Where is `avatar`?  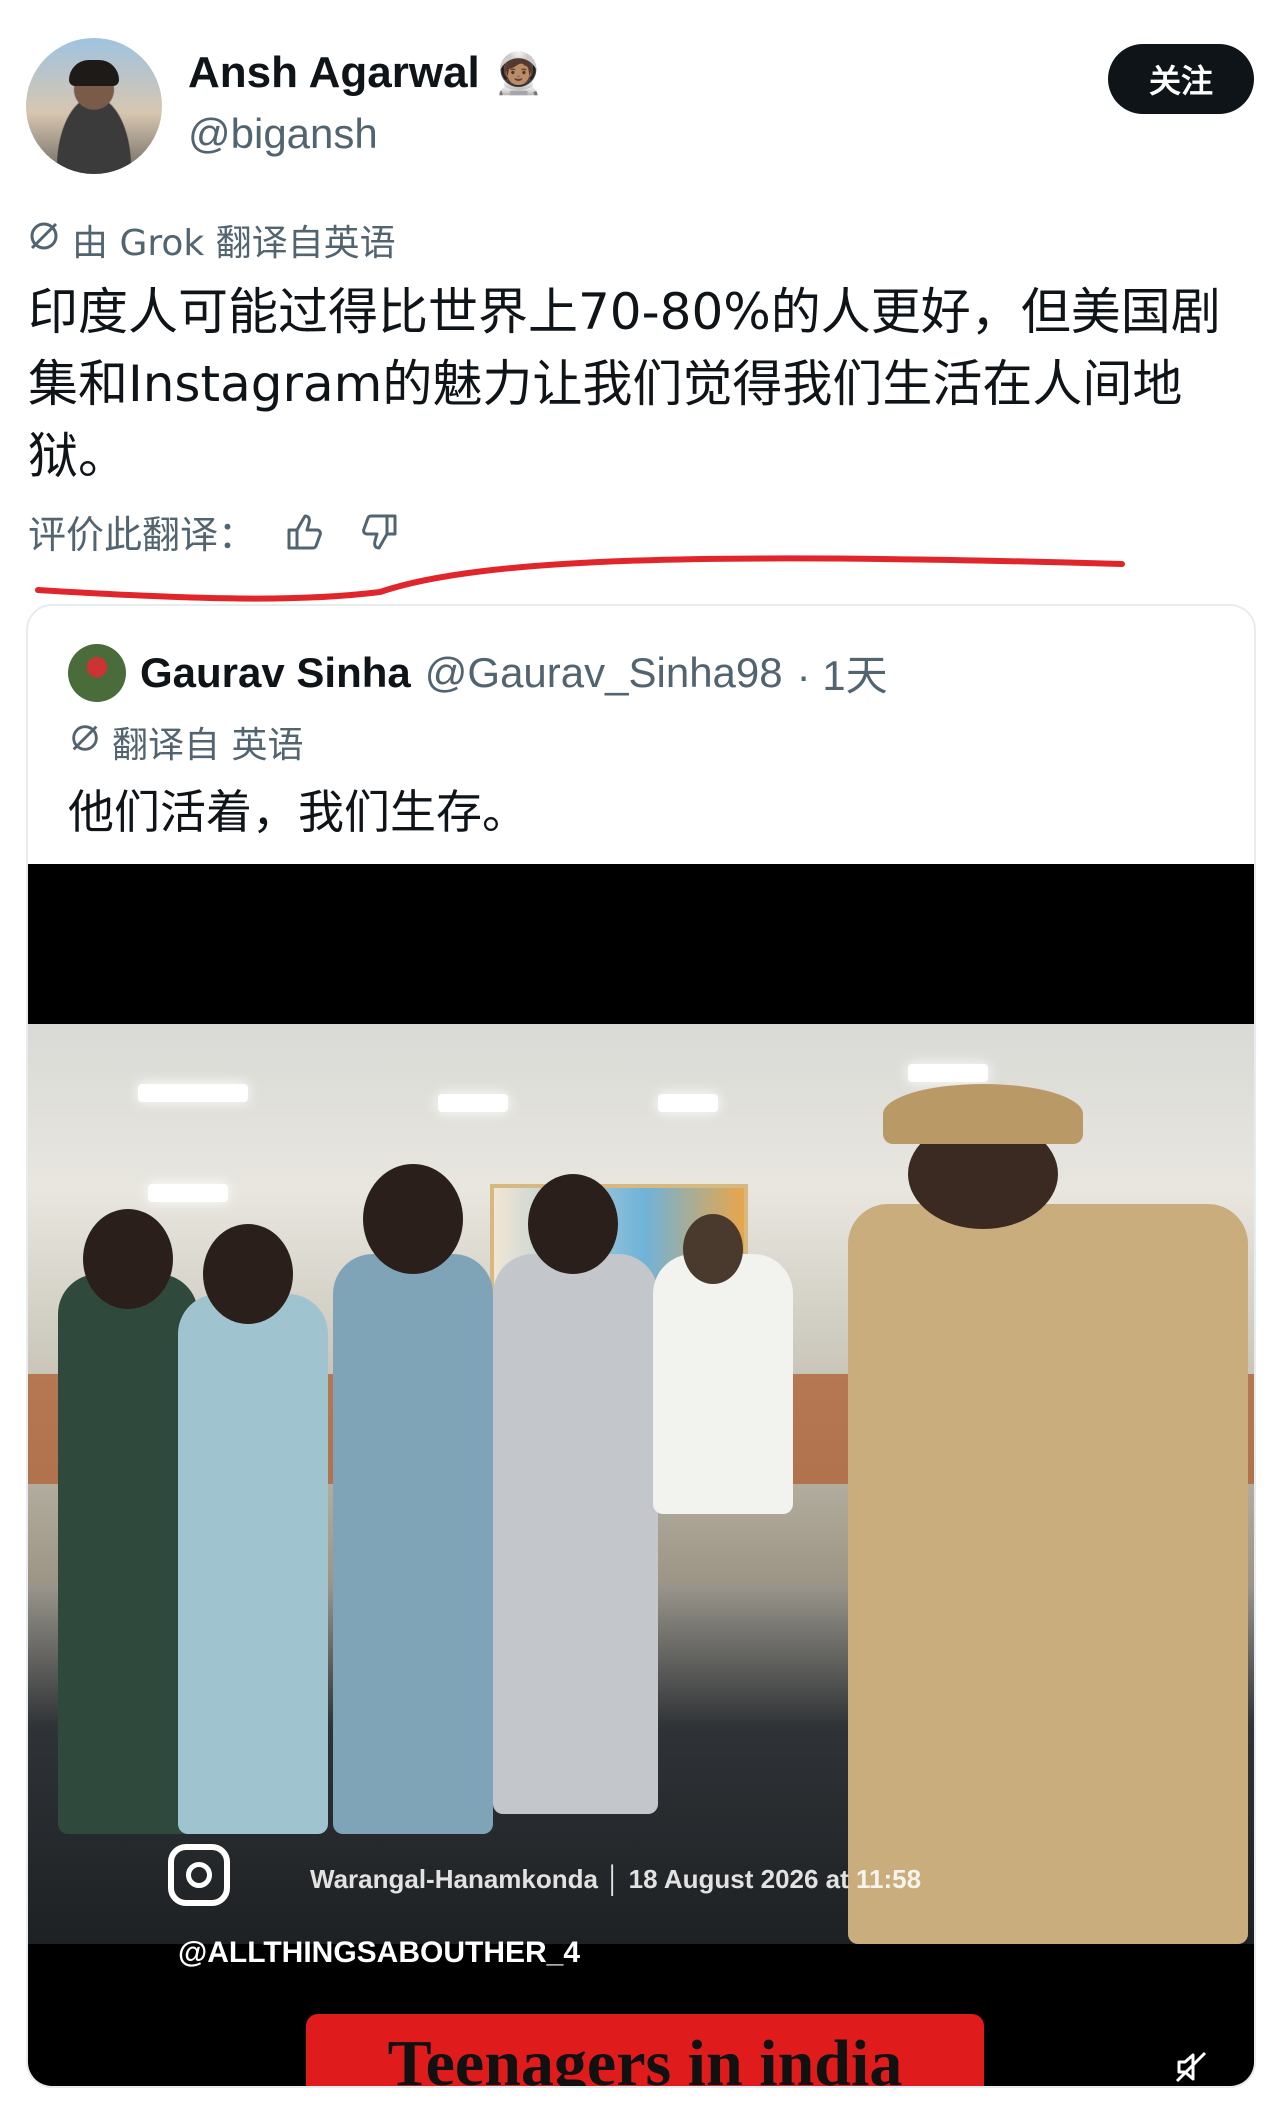
avatar is located at coordinates (94, 106).